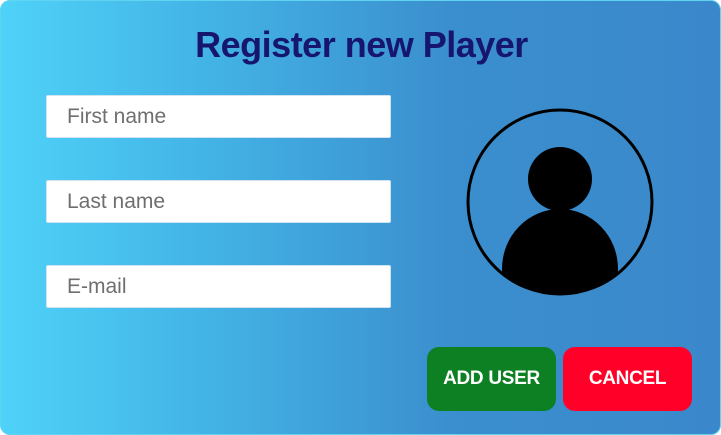  What do you see at coordinates (560, 202) in the screenshot?
I see `user-avatar-icon` at bounding box center [560, 202].